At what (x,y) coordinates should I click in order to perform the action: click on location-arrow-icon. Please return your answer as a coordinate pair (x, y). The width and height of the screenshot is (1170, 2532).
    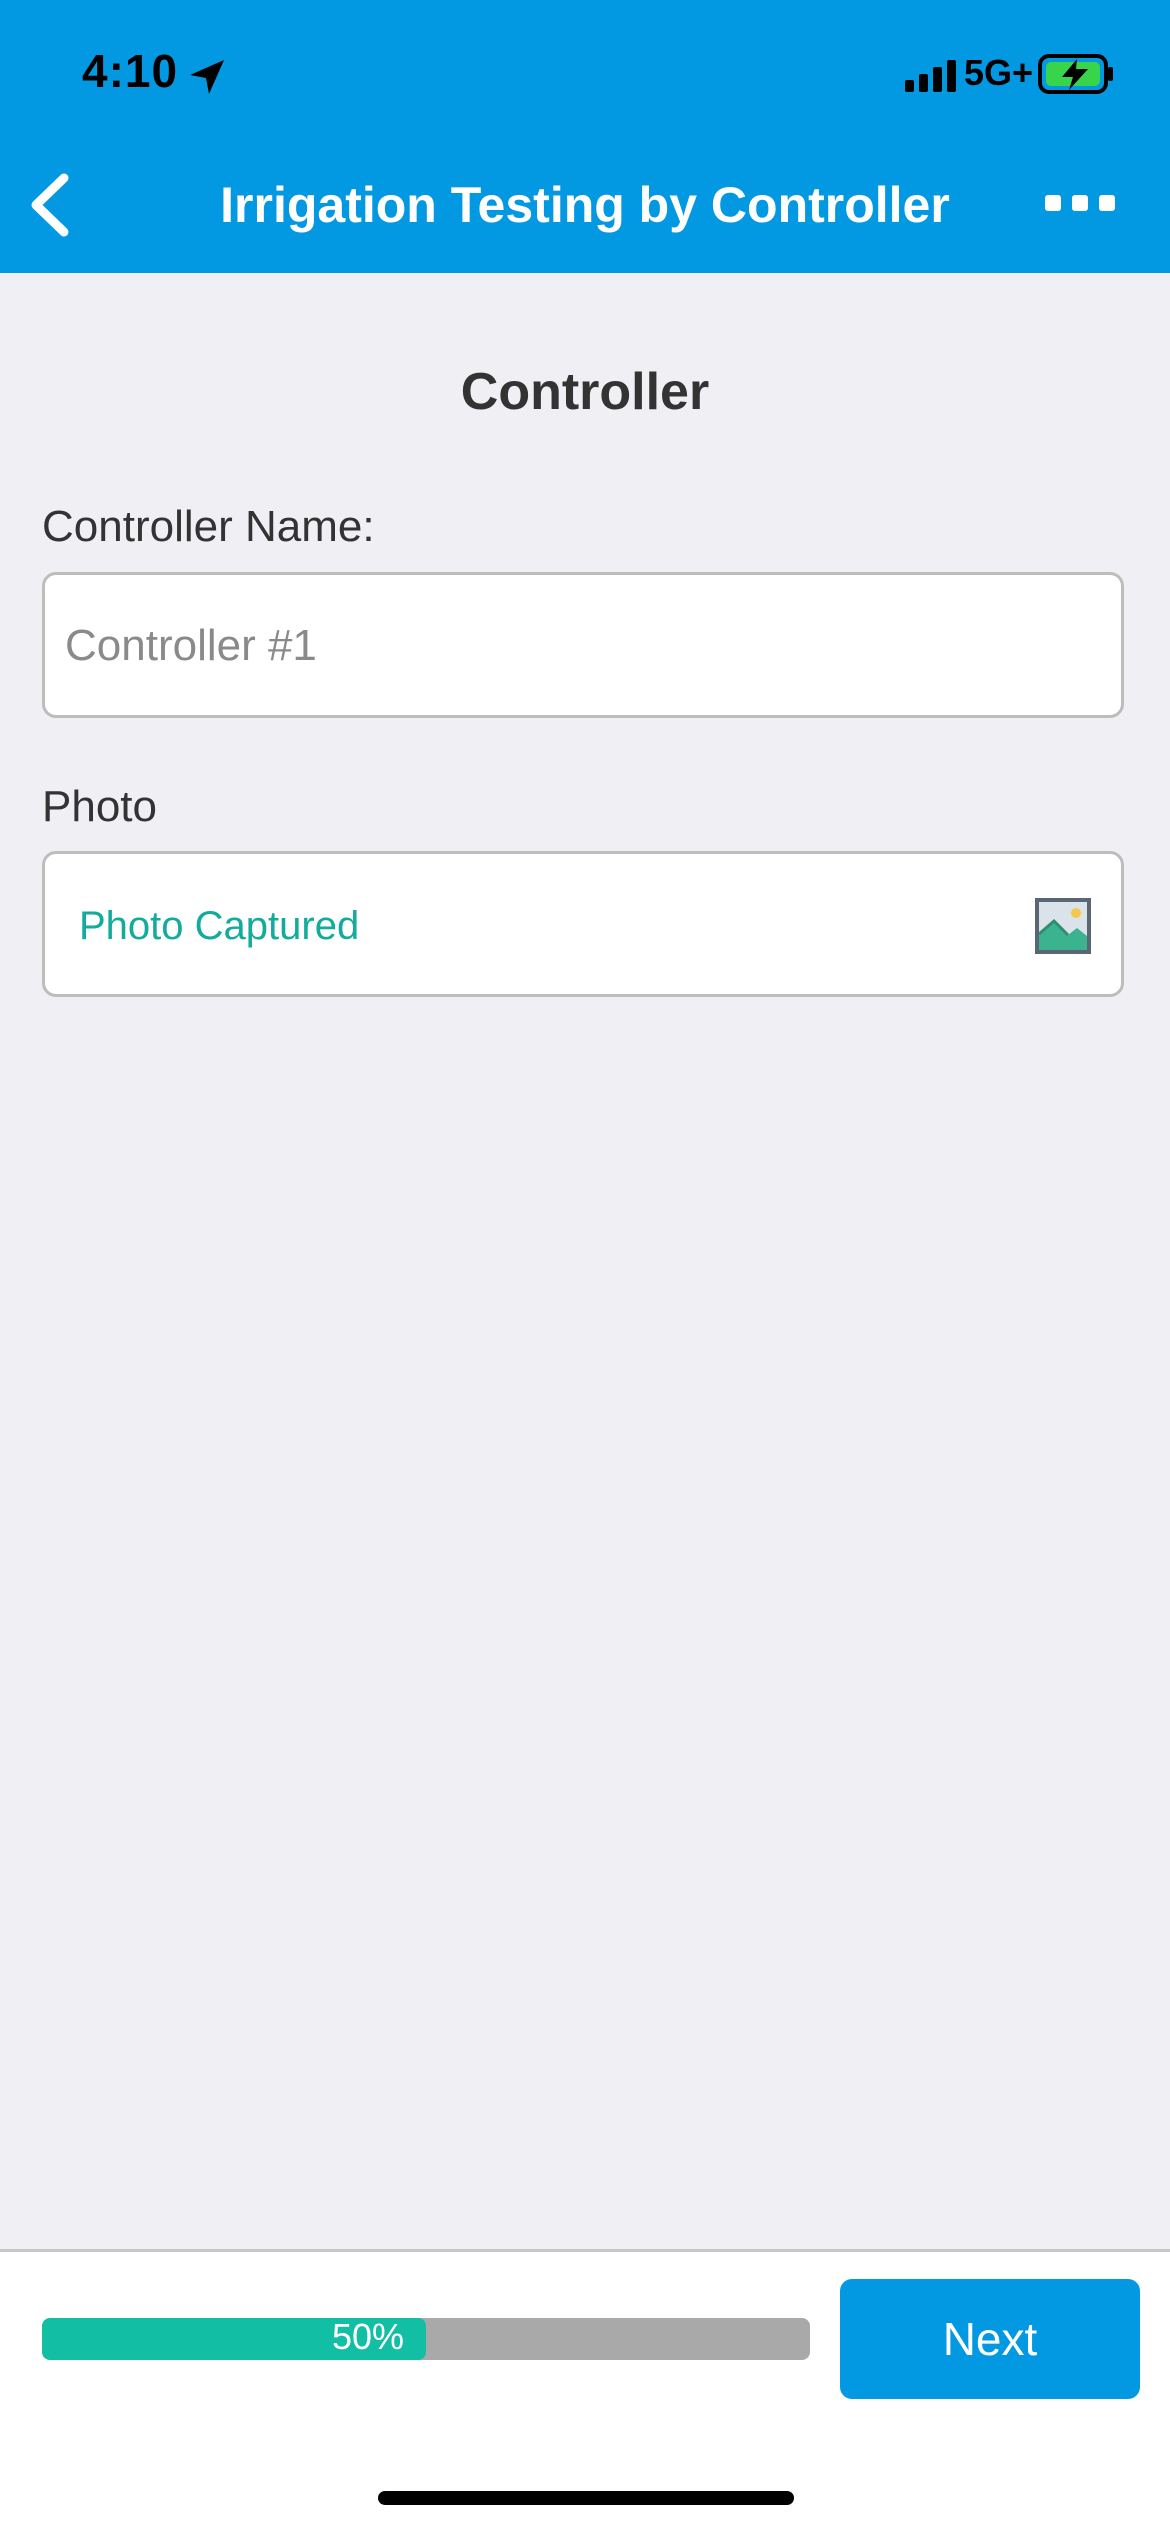
    Looking at the image, I should click on (207, 77).